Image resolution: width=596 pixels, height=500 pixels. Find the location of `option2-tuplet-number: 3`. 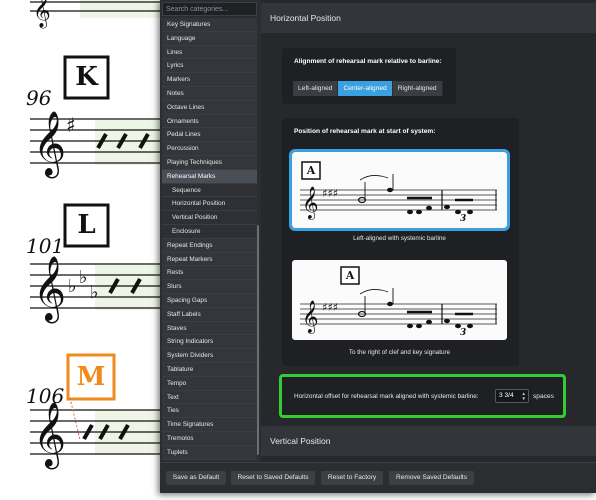

option2-tuplet-number: 3 is located at coordinates (463, 333).